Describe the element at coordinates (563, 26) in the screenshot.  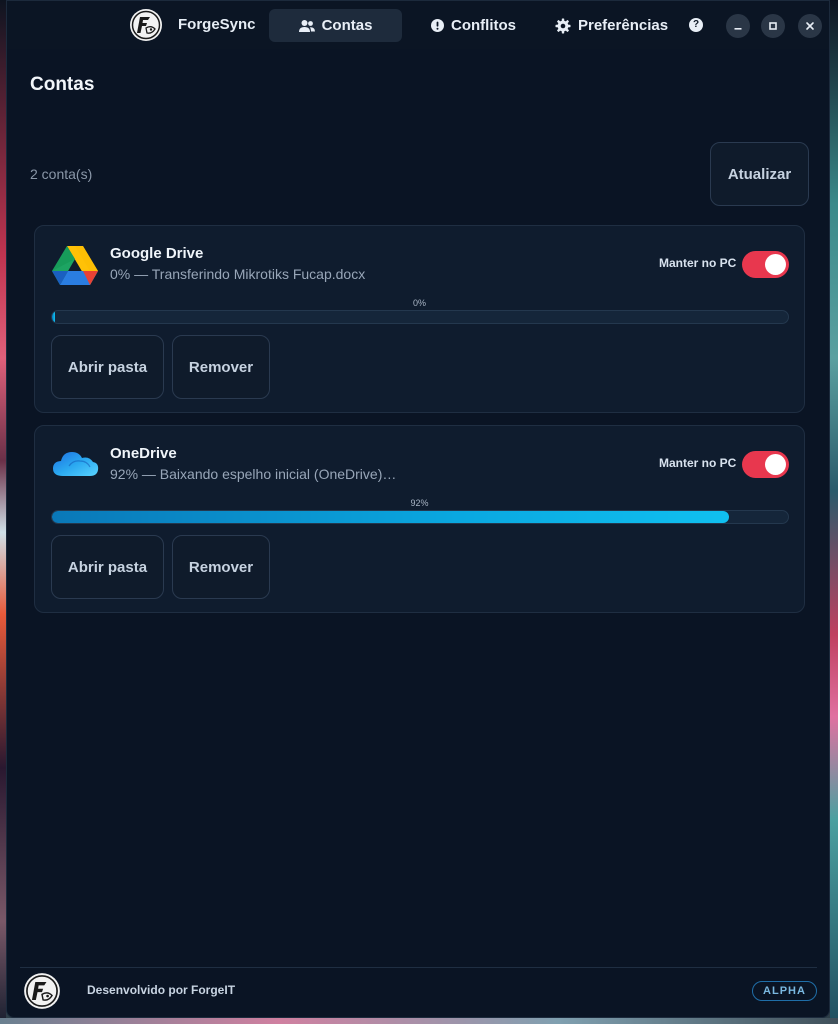
I see `gear-icon` at that location.